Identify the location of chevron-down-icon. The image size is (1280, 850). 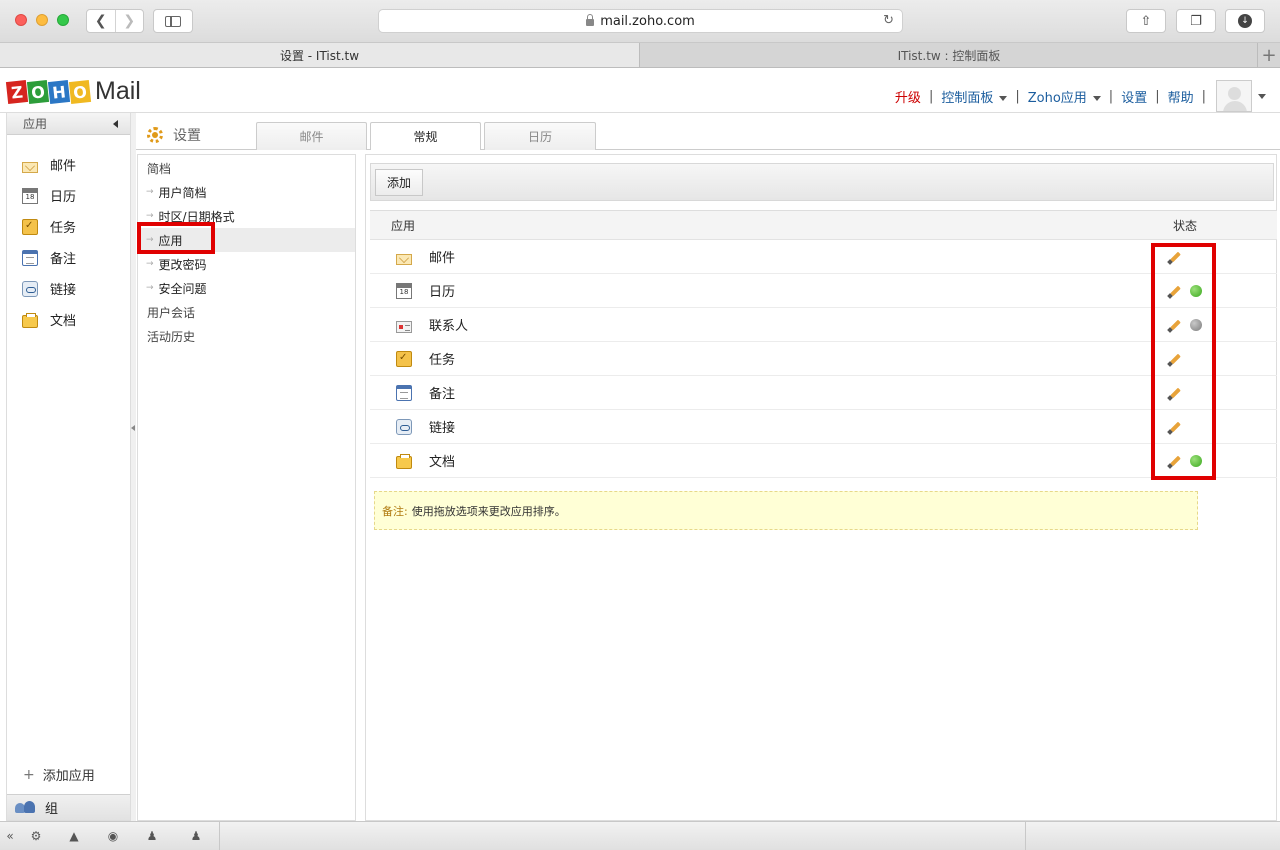
(1096, 98).